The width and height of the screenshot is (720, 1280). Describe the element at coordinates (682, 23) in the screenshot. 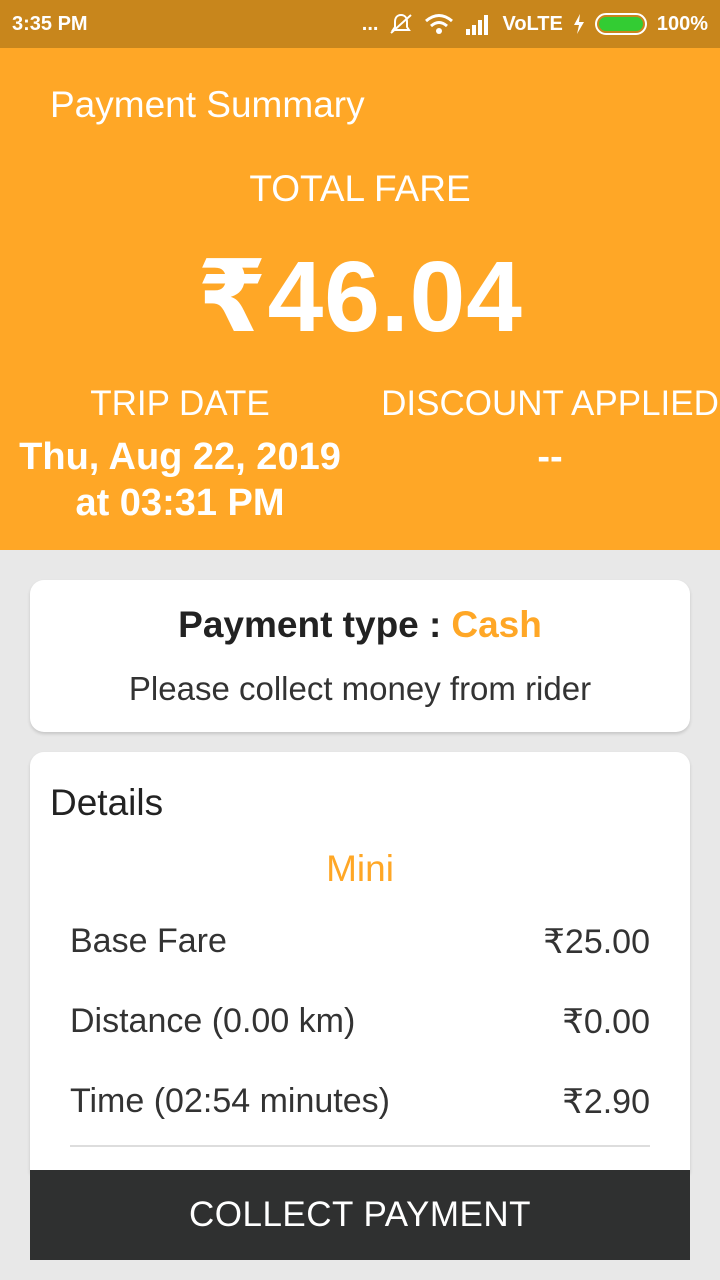

I see `battery-percent: 100%` at that location.